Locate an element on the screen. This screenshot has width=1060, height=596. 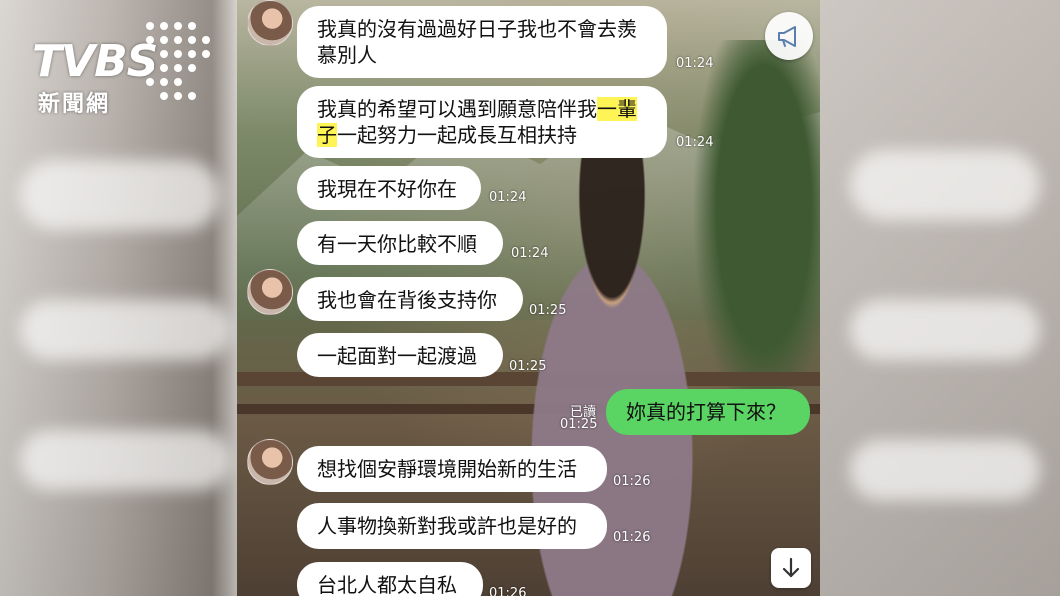
message-bubble: 我現在不好你在 is located at coordinates (389, 188).